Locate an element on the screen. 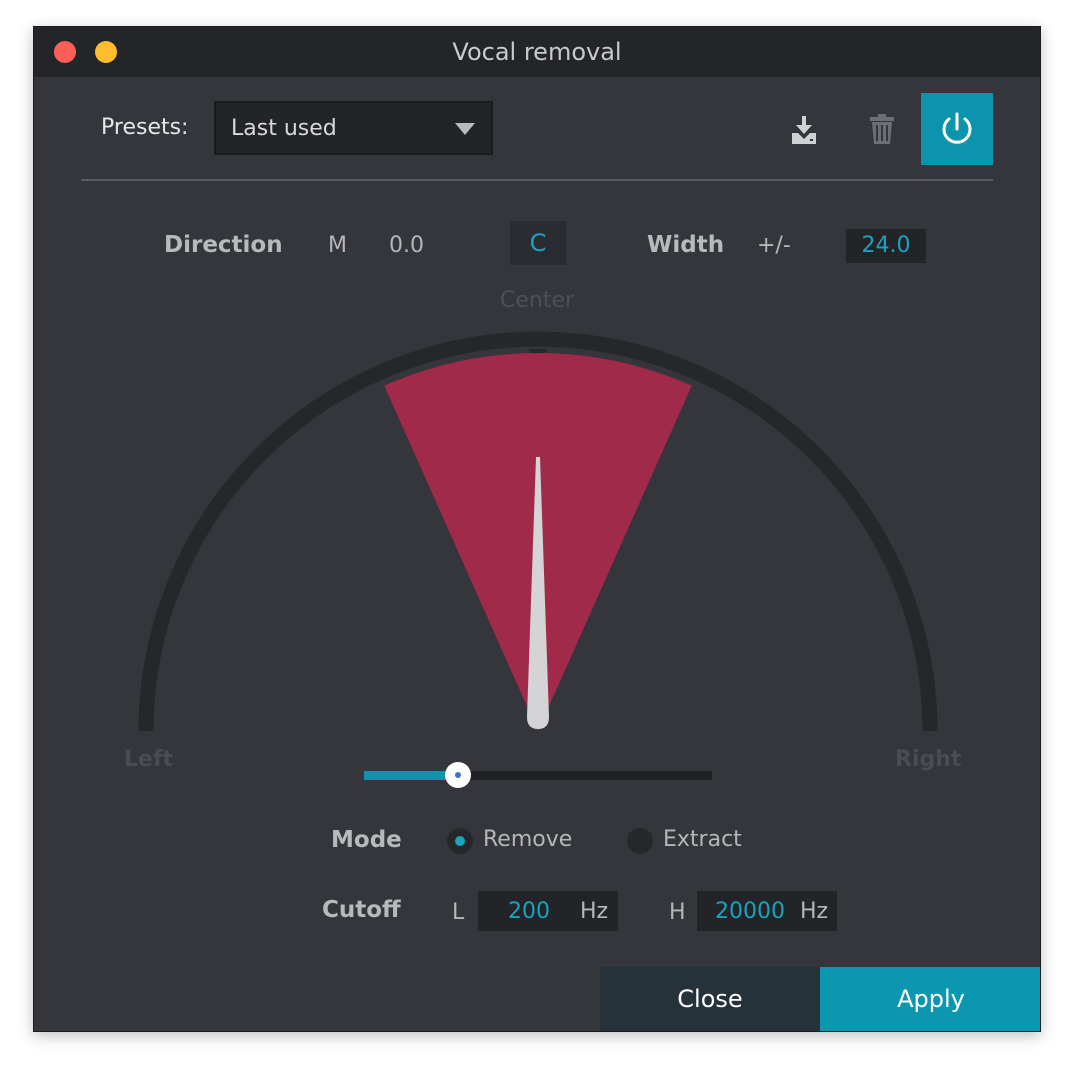 This screenshot has height=1074, width=1074. mode-extract-radio is located at coordinates (640, 841).